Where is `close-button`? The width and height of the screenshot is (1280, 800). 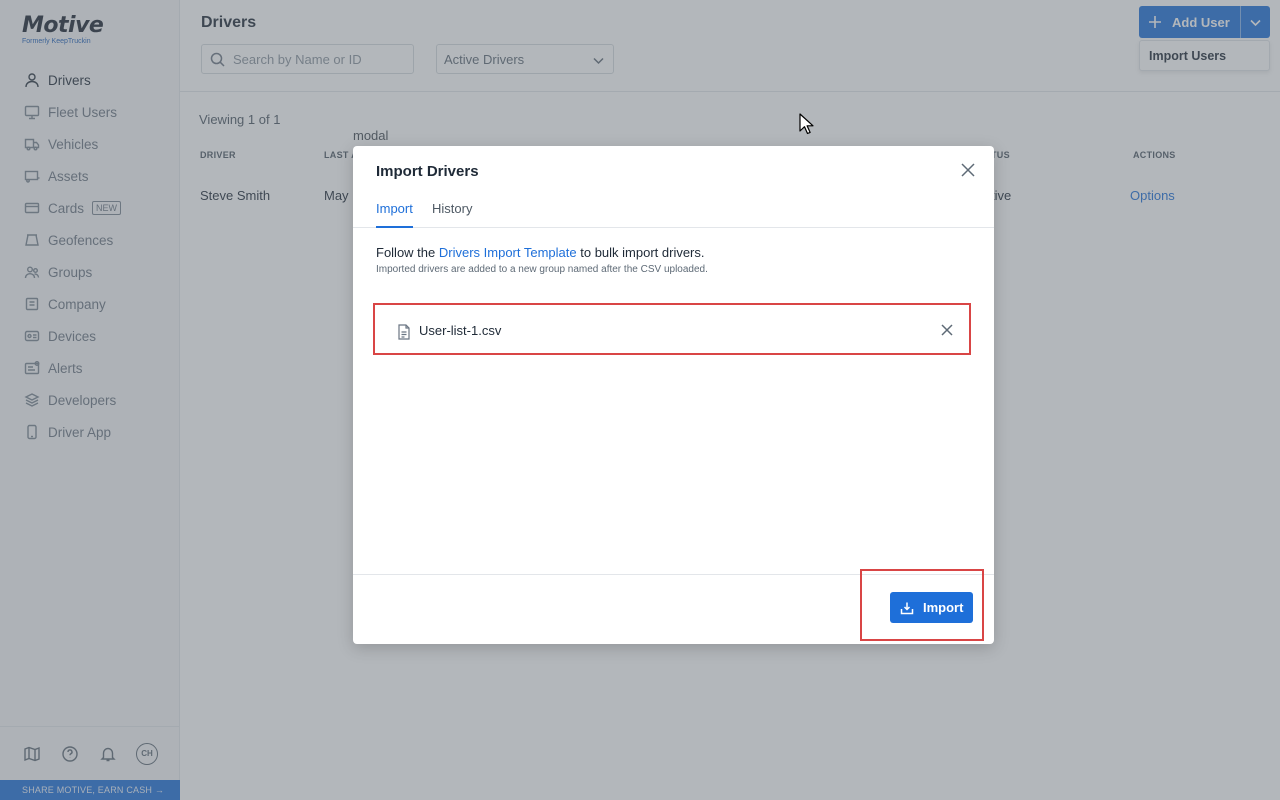
close-button is located at coordinates (968, 170).